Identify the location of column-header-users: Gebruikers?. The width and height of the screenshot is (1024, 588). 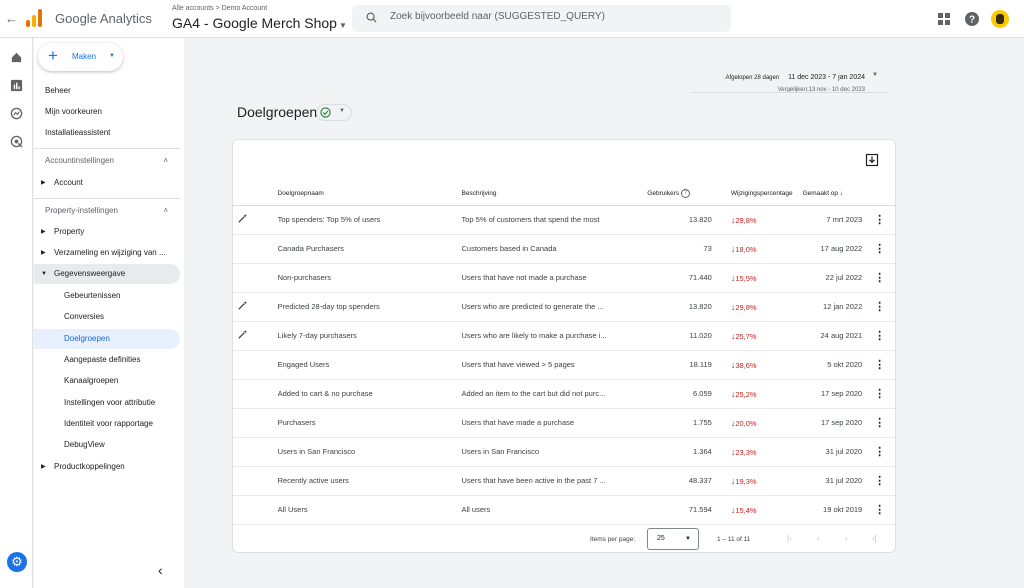
(678, 194).